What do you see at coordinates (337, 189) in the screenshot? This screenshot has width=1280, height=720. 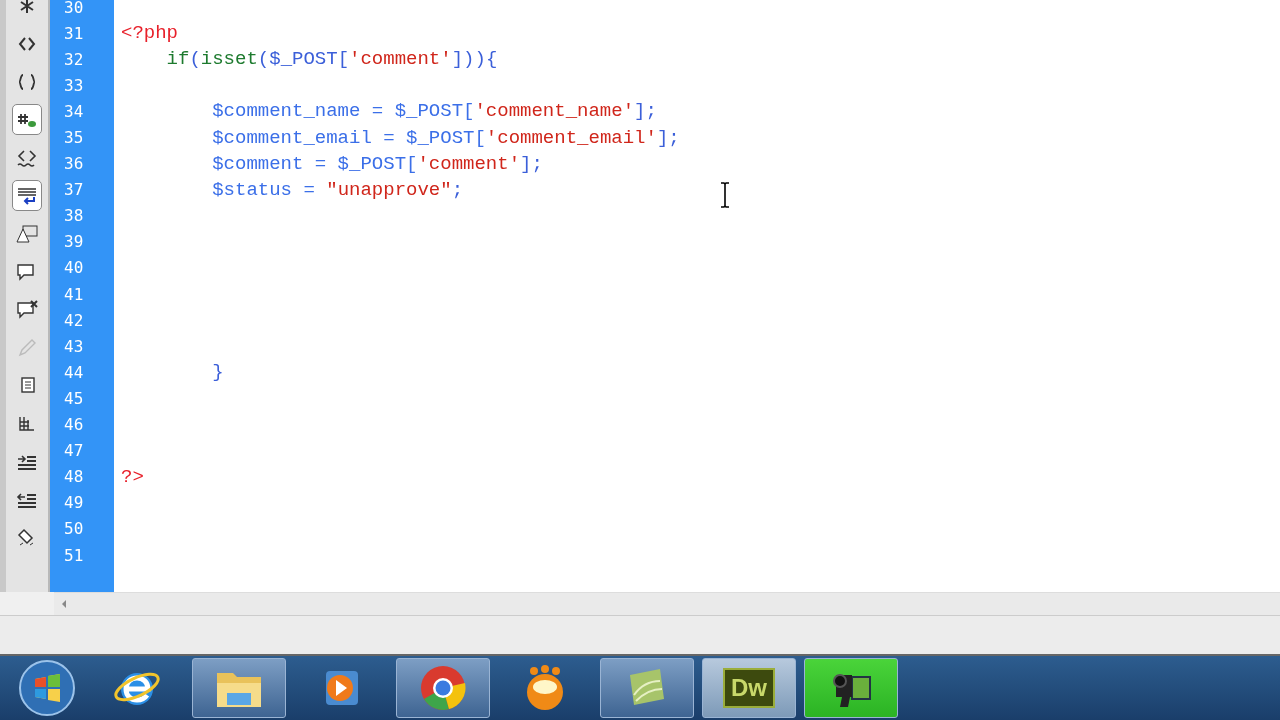 I see `code-line: $status = "unapprove";` at bounding box center [337, 189].